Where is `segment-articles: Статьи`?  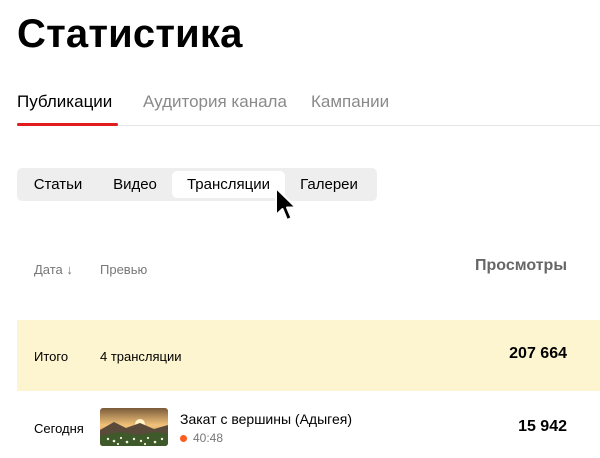
segment-articles: Статьи is located at coordinates (58, 184).